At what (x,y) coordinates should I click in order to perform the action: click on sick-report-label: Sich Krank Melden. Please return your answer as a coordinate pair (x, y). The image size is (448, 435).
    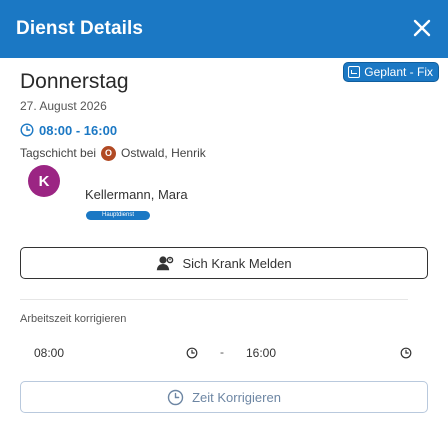
    Looking at the image, I should click on (237, 263).